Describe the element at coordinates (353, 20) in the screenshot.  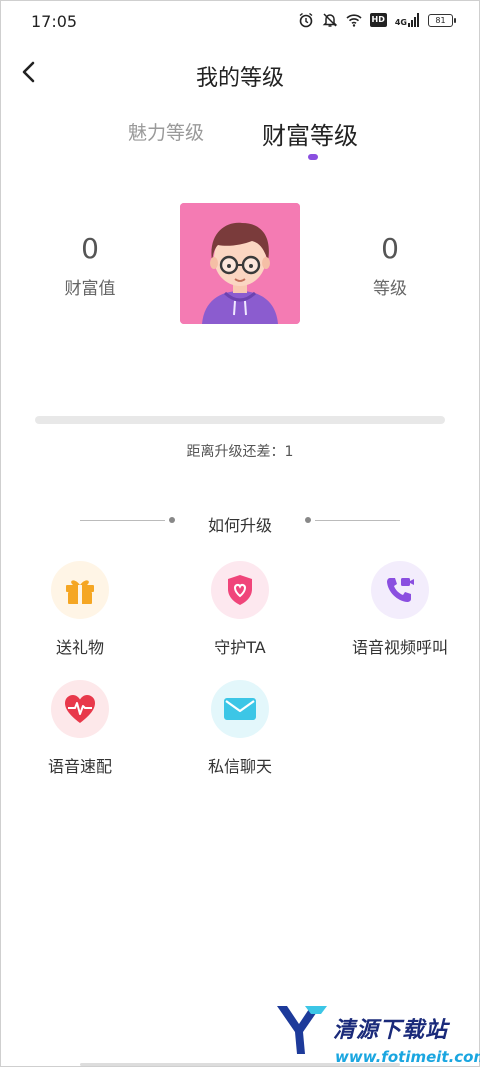
I see `wifi-icon` at that location.